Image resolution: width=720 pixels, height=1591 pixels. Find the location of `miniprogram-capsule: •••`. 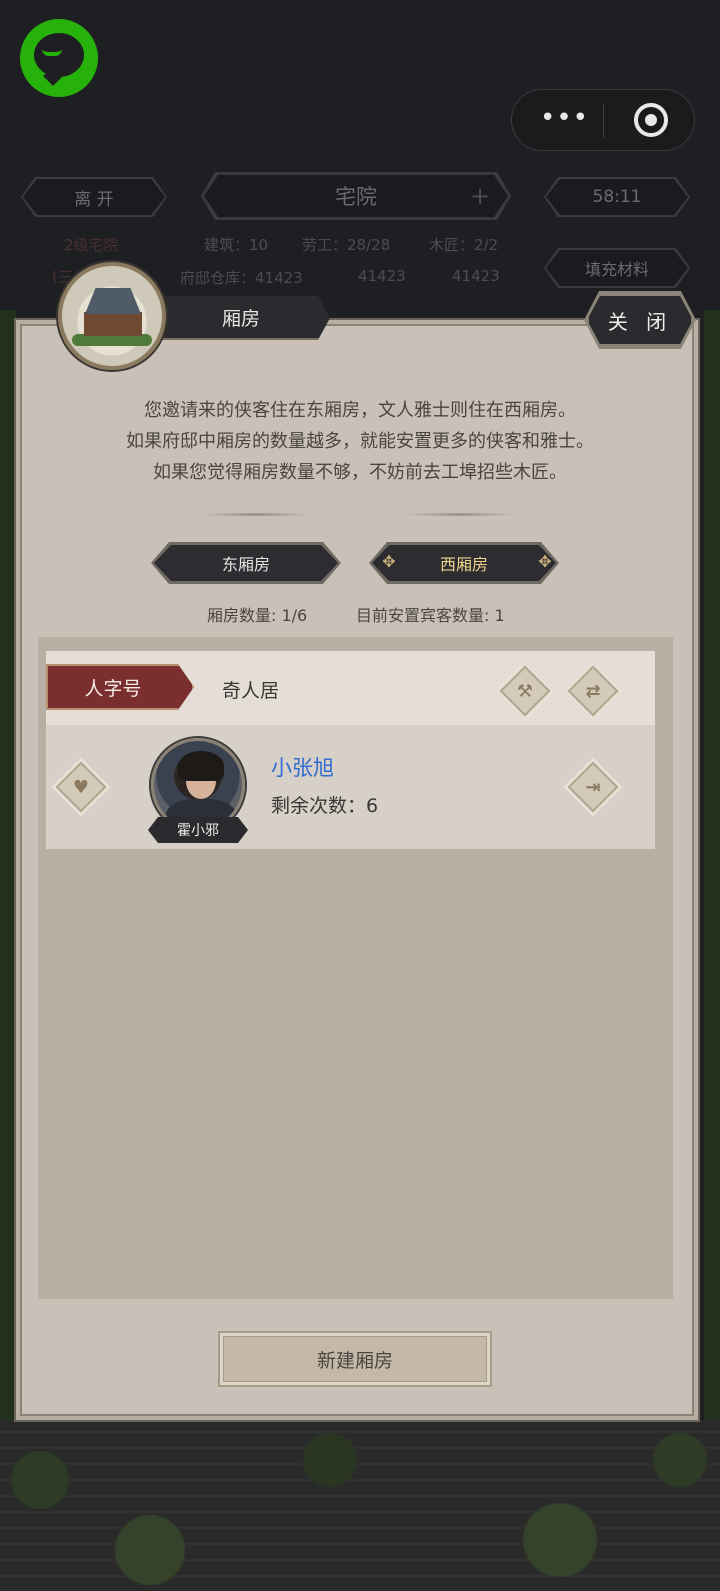

miniprogram-capsule: ••• is located at coordinates (603, 120).